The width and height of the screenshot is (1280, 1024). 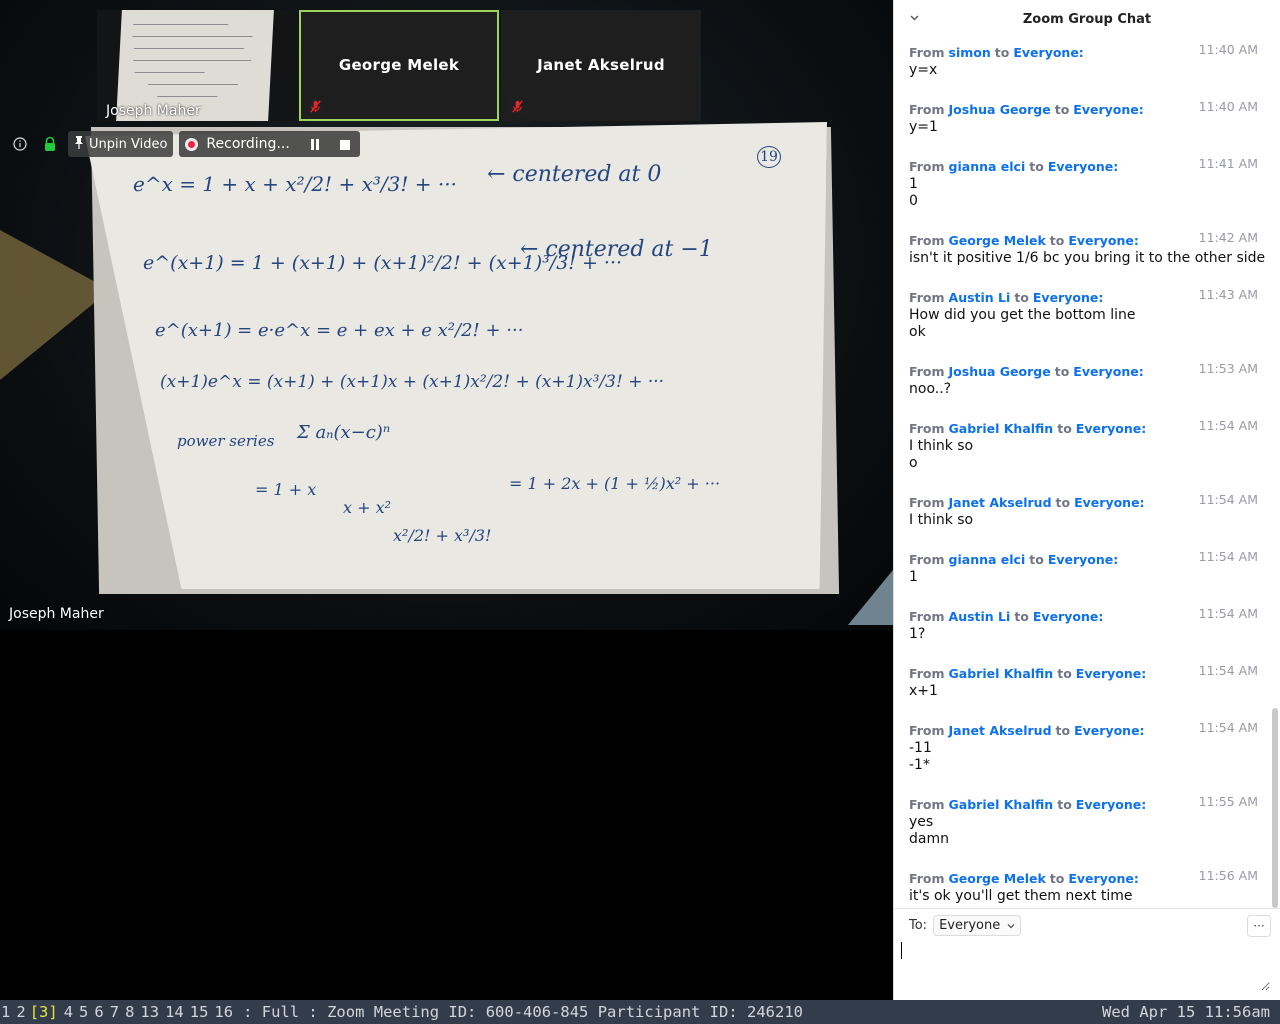 I want to click on equation-line: = 1 + 2x + (1 + ½)x² + ···, so click(x=615, y=483).